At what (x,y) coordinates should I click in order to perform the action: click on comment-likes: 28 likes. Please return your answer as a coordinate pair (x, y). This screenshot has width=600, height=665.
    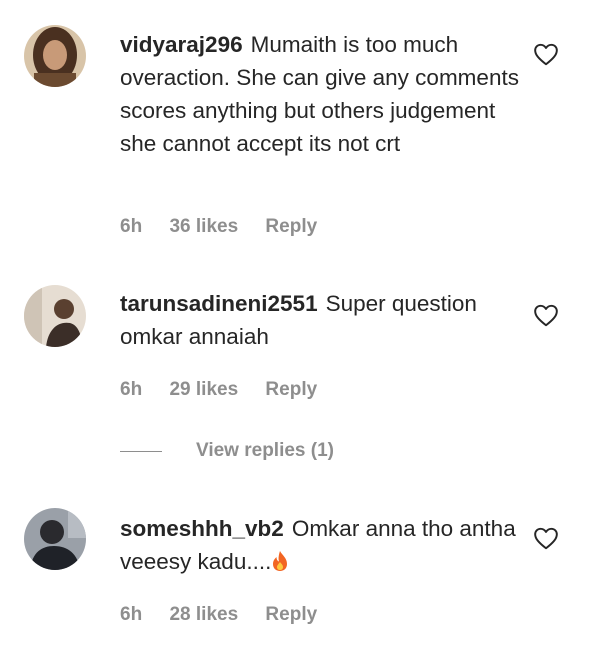
    Looking at the image, I should click on (203, 614).